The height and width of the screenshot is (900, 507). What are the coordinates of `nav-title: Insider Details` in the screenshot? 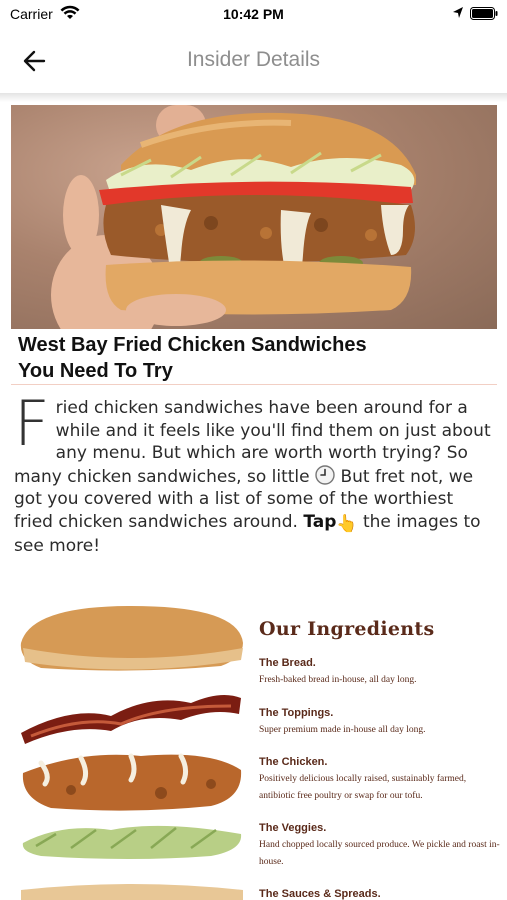 It's located at (253, 59).